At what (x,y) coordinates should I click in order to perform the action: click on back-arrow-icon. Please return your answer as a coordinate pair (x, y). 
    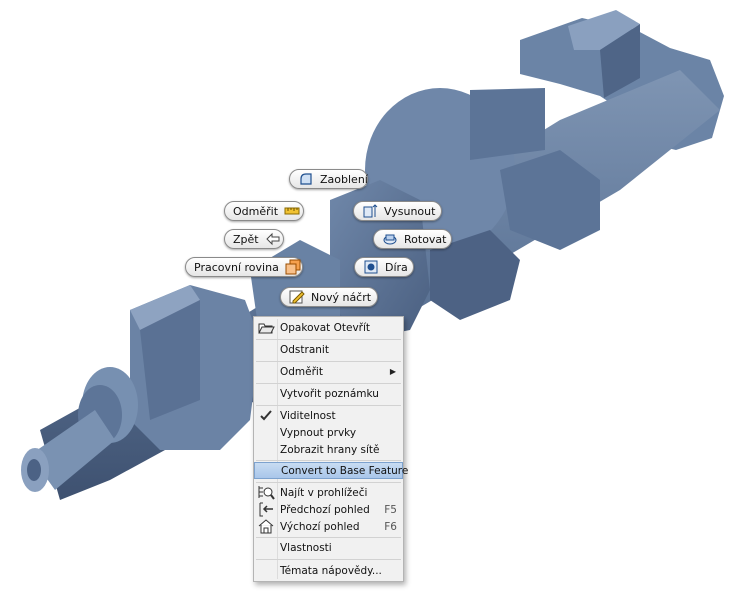
    Looking at the image, I should click on (273, 239).